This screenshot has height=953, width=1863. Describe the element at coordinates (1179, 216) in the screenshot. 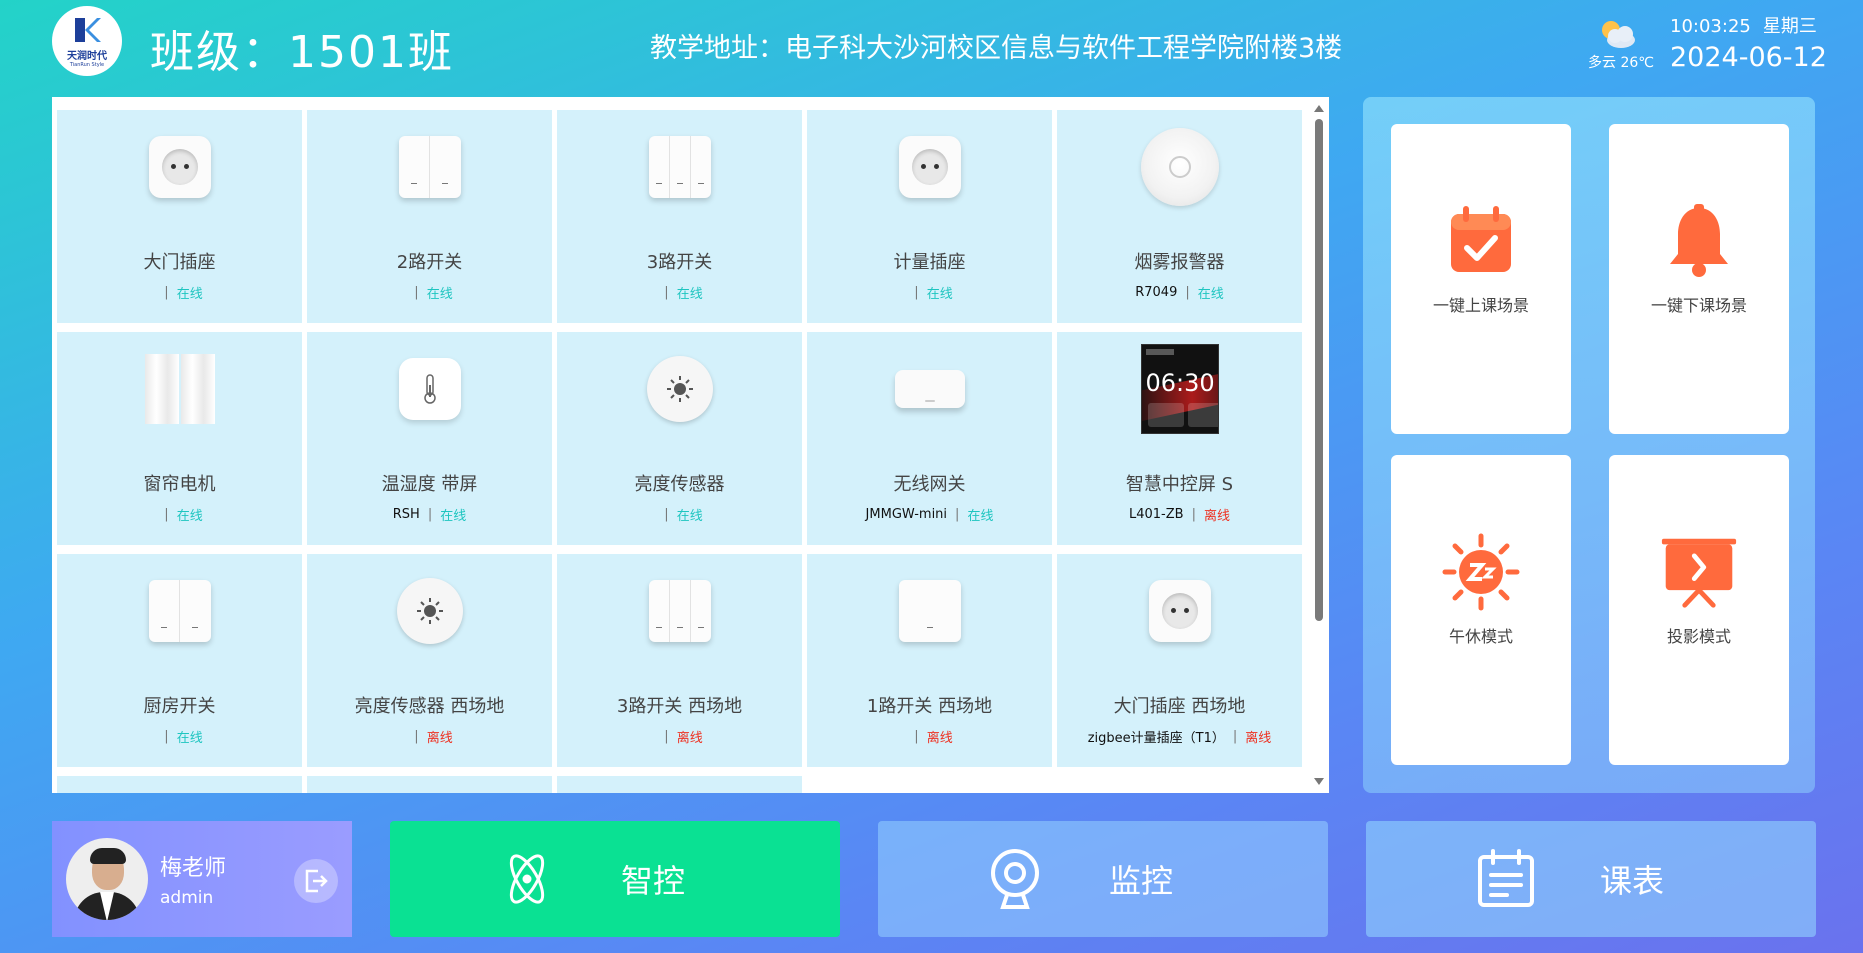

I see `device-card: 烟雾报警器 R7049 | 在线` at that location.